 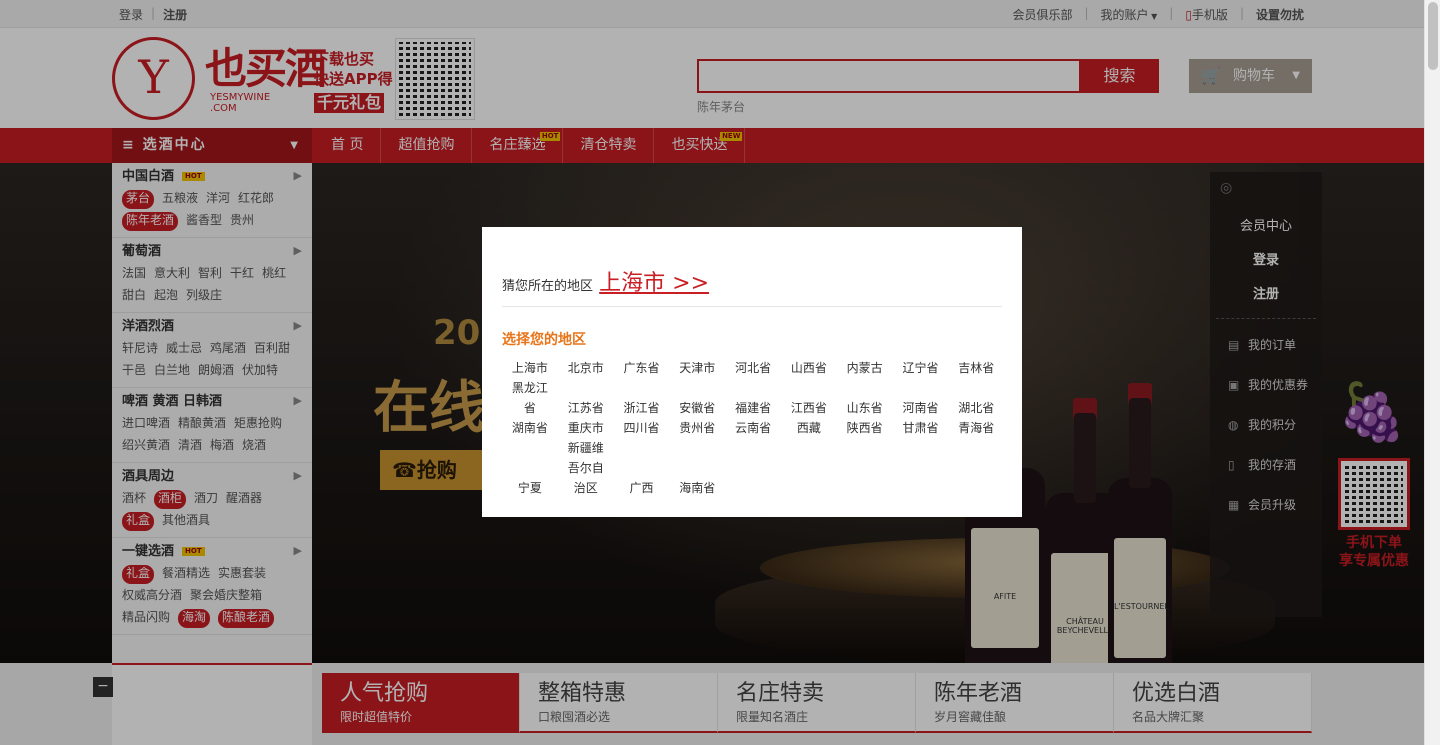 I want to click on region-option: 海南省, so click(x=697, y=488).